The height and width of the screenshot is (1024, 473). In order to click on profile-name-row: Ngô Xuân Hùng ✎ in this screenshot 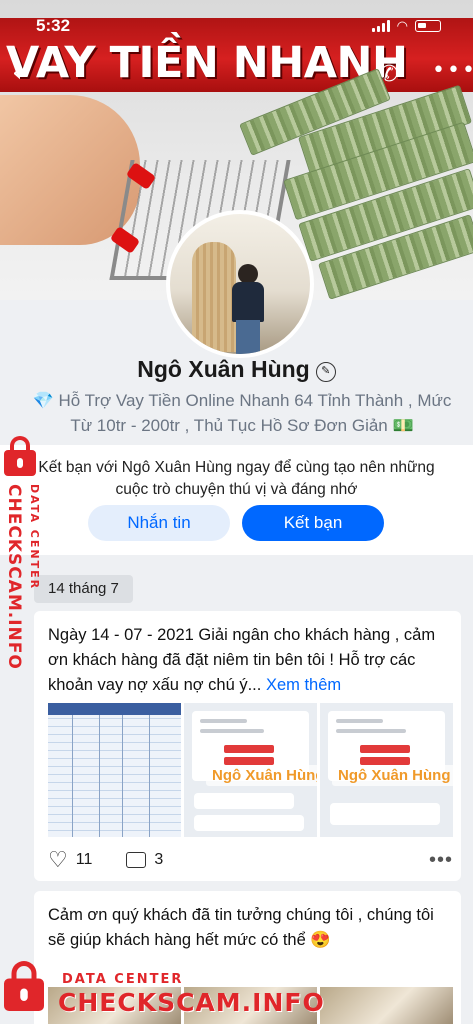, I will do `click(236, 369)`.